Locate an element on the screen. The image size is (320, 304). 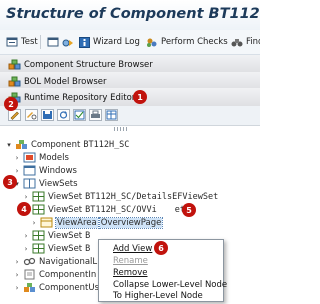
title-bar: Structure of Component BT112H_SC - Enha is located at coordinates (130, 15).